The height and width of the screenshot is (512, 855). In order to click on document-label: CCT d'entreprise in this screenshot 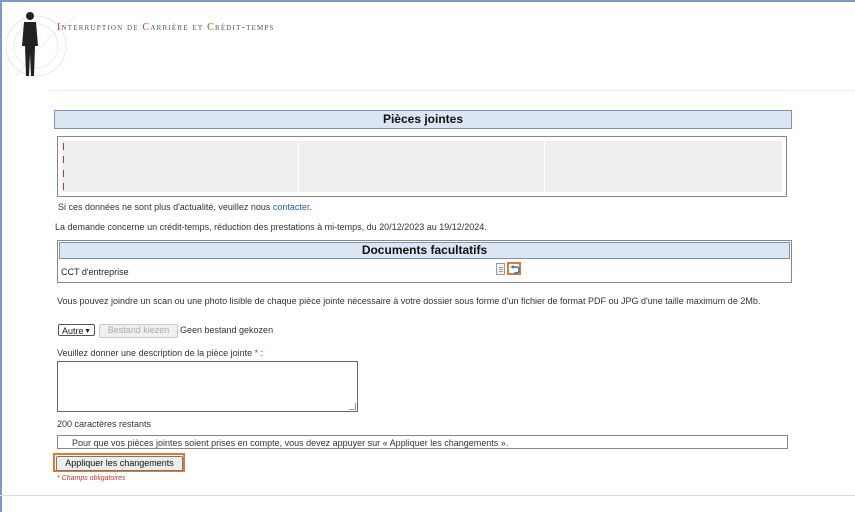, I will do `click(95, 272)`.